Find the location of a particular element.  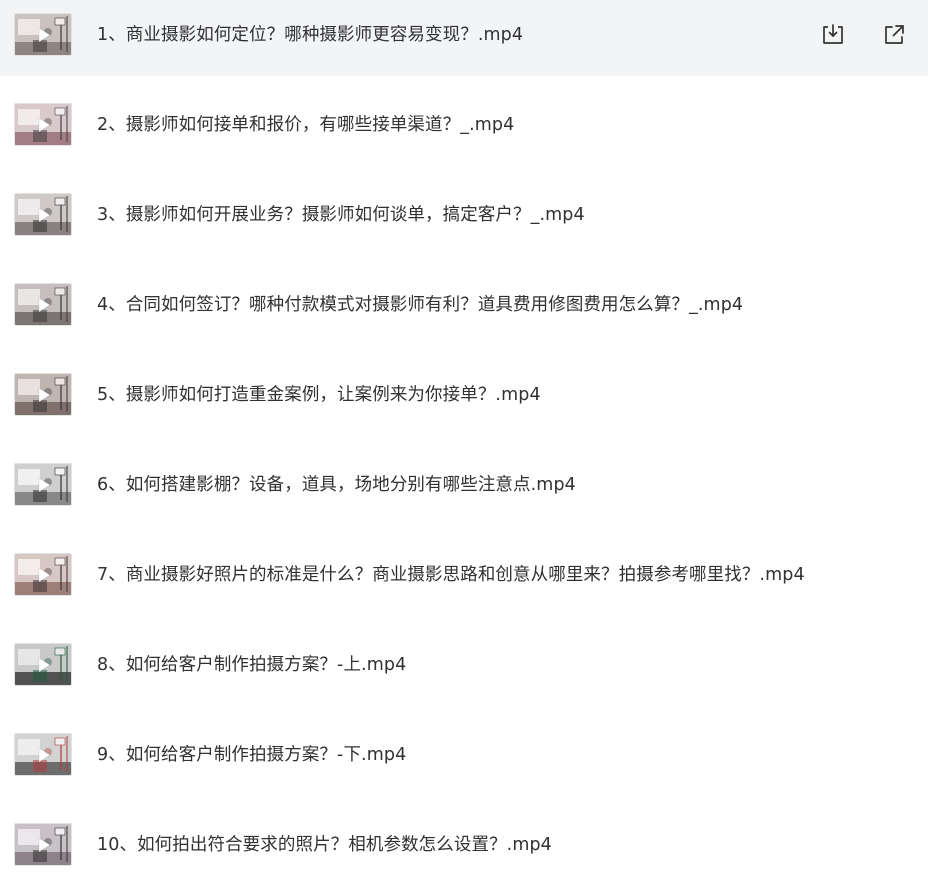

file-row: 2、摄影师如何接单和报价，有哪些接单渠道？_.mp4 is located at coordinates (464, 128).